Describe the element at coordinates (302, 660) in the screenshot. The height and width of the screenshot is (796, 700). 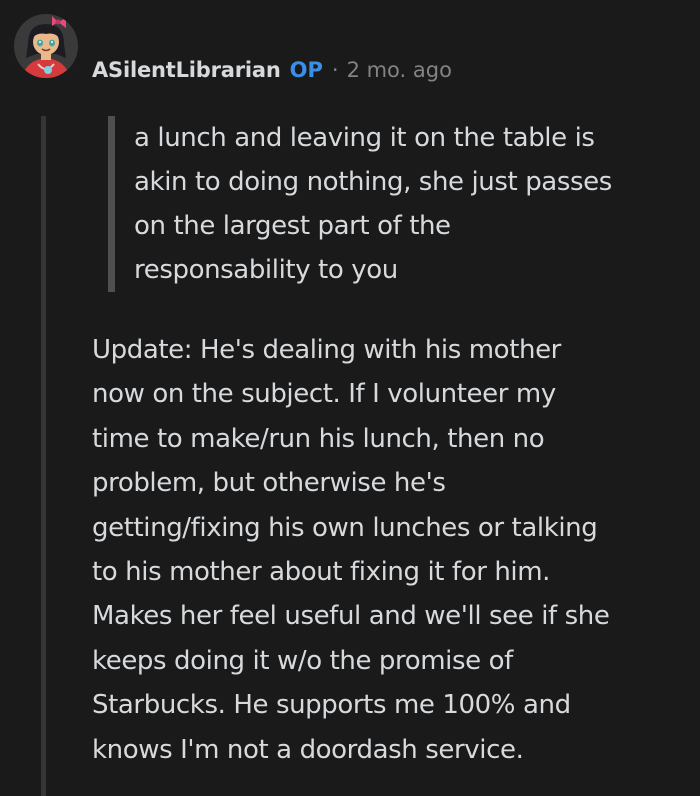
I see `body-line: keeps doing it w/o the promise of` at that location.